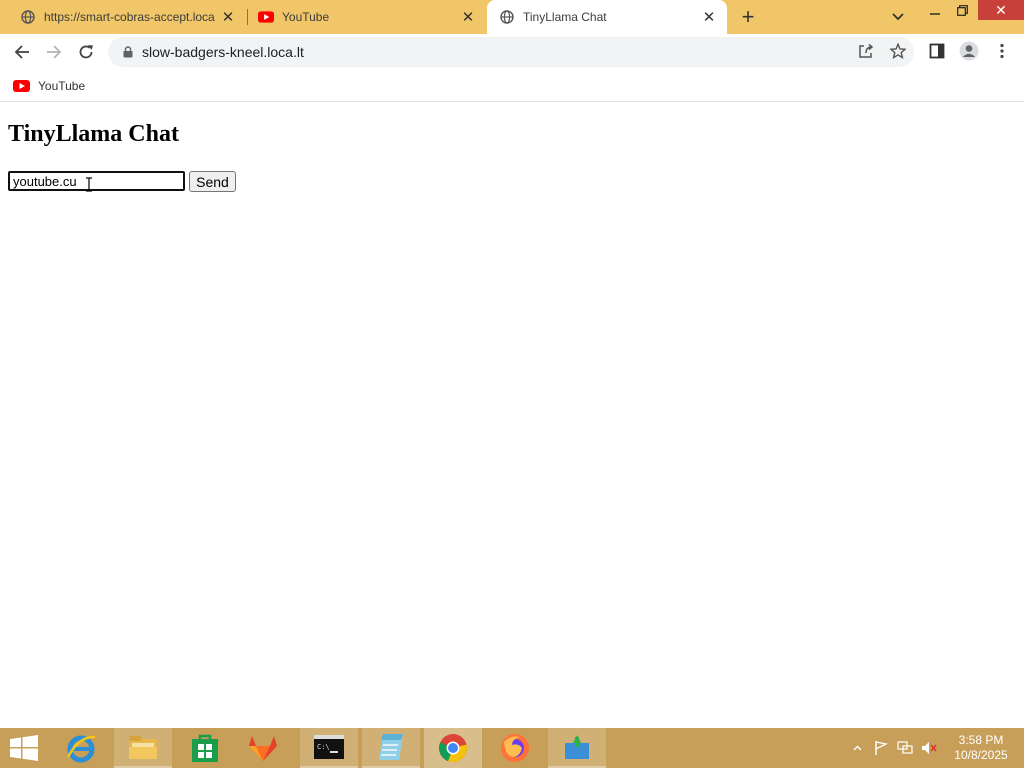  What do you see at coordinates (263, 748) in the screenshot?
I see `gitlab-fox-icon` at bounding box center [263, 748].